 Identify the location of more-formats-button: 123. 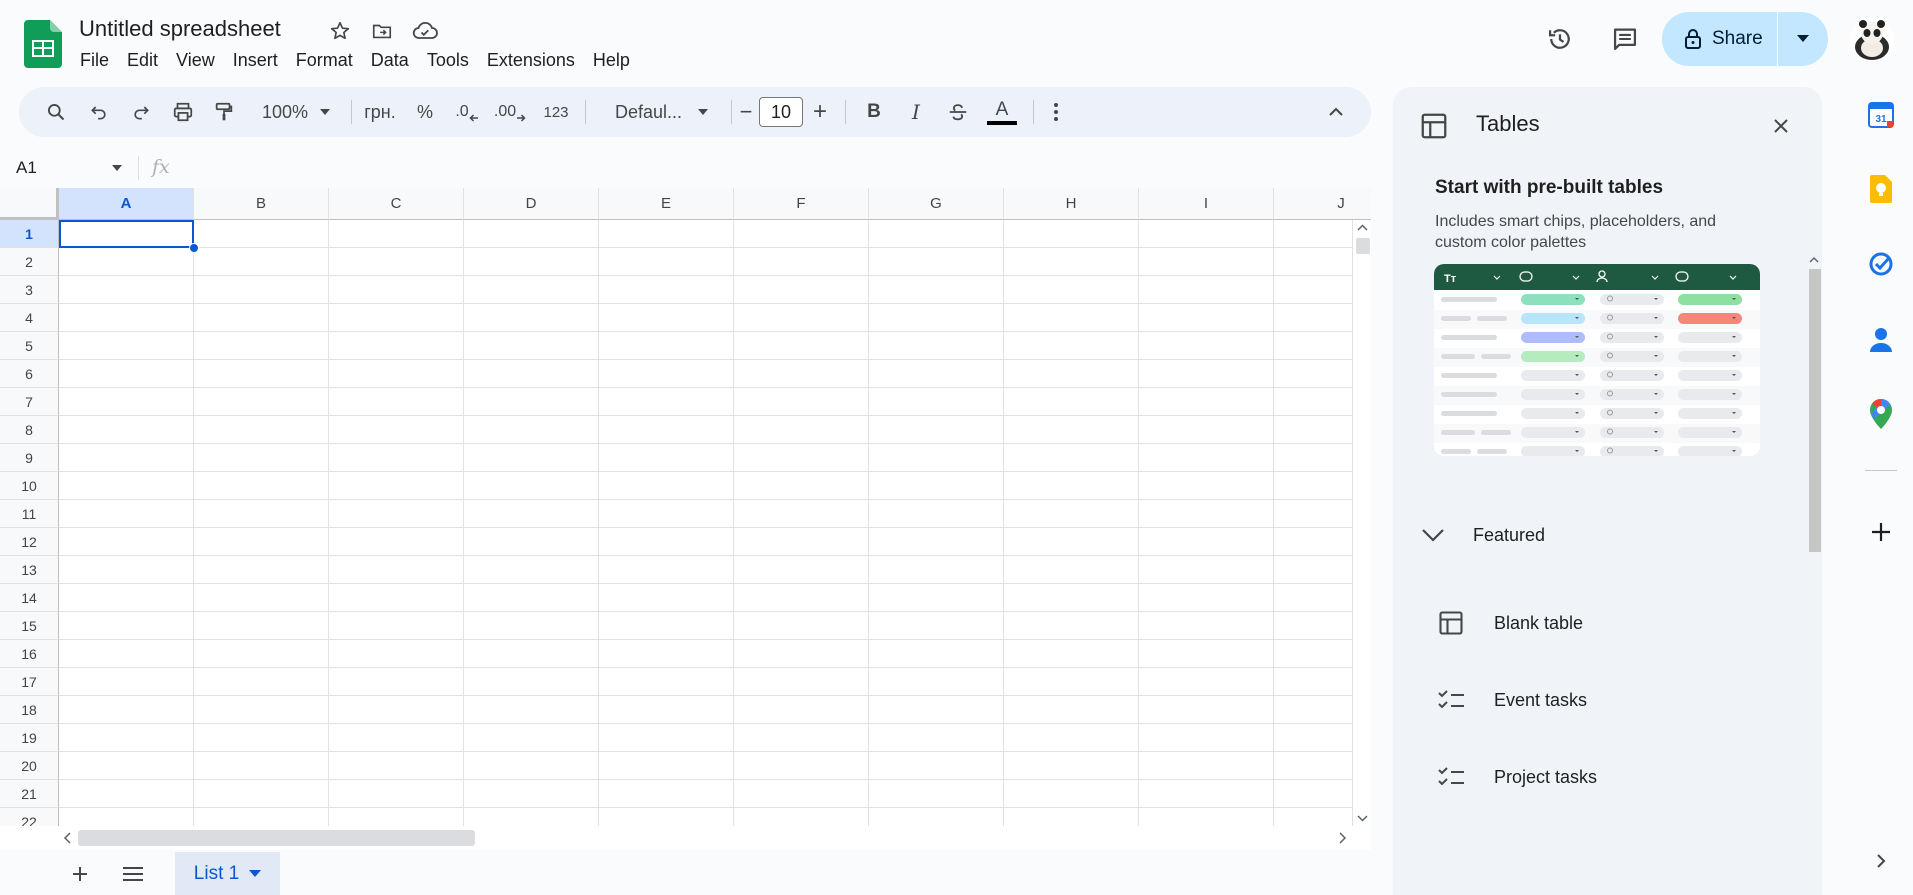
(556, 112).